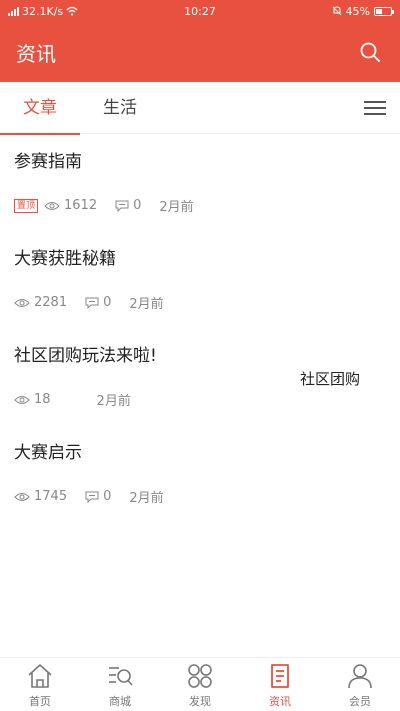  I want to click on group-buy-label: 社区团购, so click(330, 378).